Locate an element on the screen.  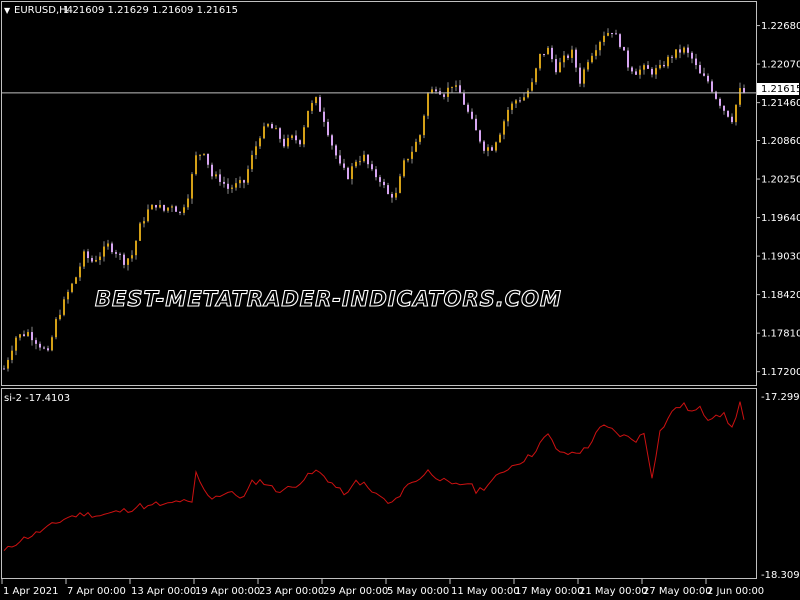
time-tick-label: 23 Apr 00:00 is located at coordinates (291, 591).